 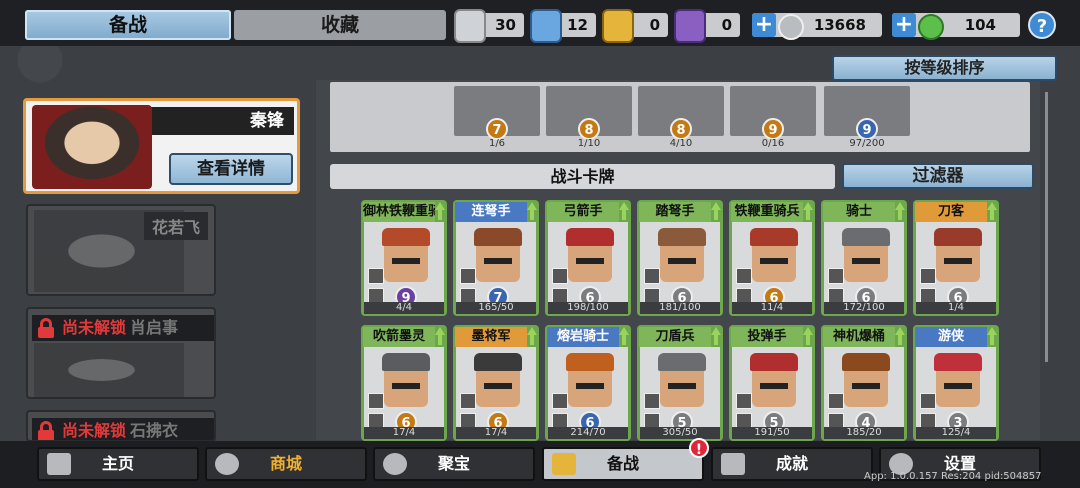 I want to click on currency-value: 104, so click(x=980, y=25).